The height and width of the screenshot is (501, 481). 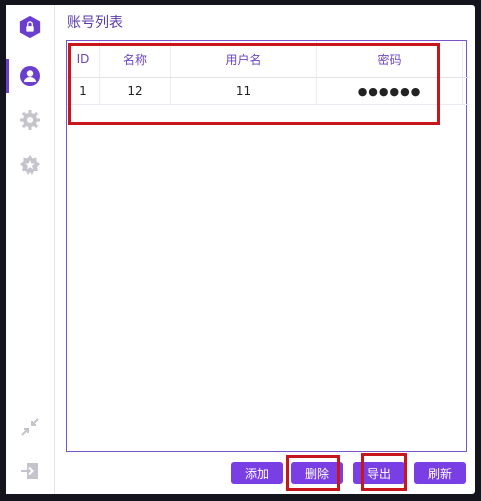 What do you see at coordinates (135, 59) in the screenshot?
I see `column-header-name: 名称` at bounding box center [135, 59].